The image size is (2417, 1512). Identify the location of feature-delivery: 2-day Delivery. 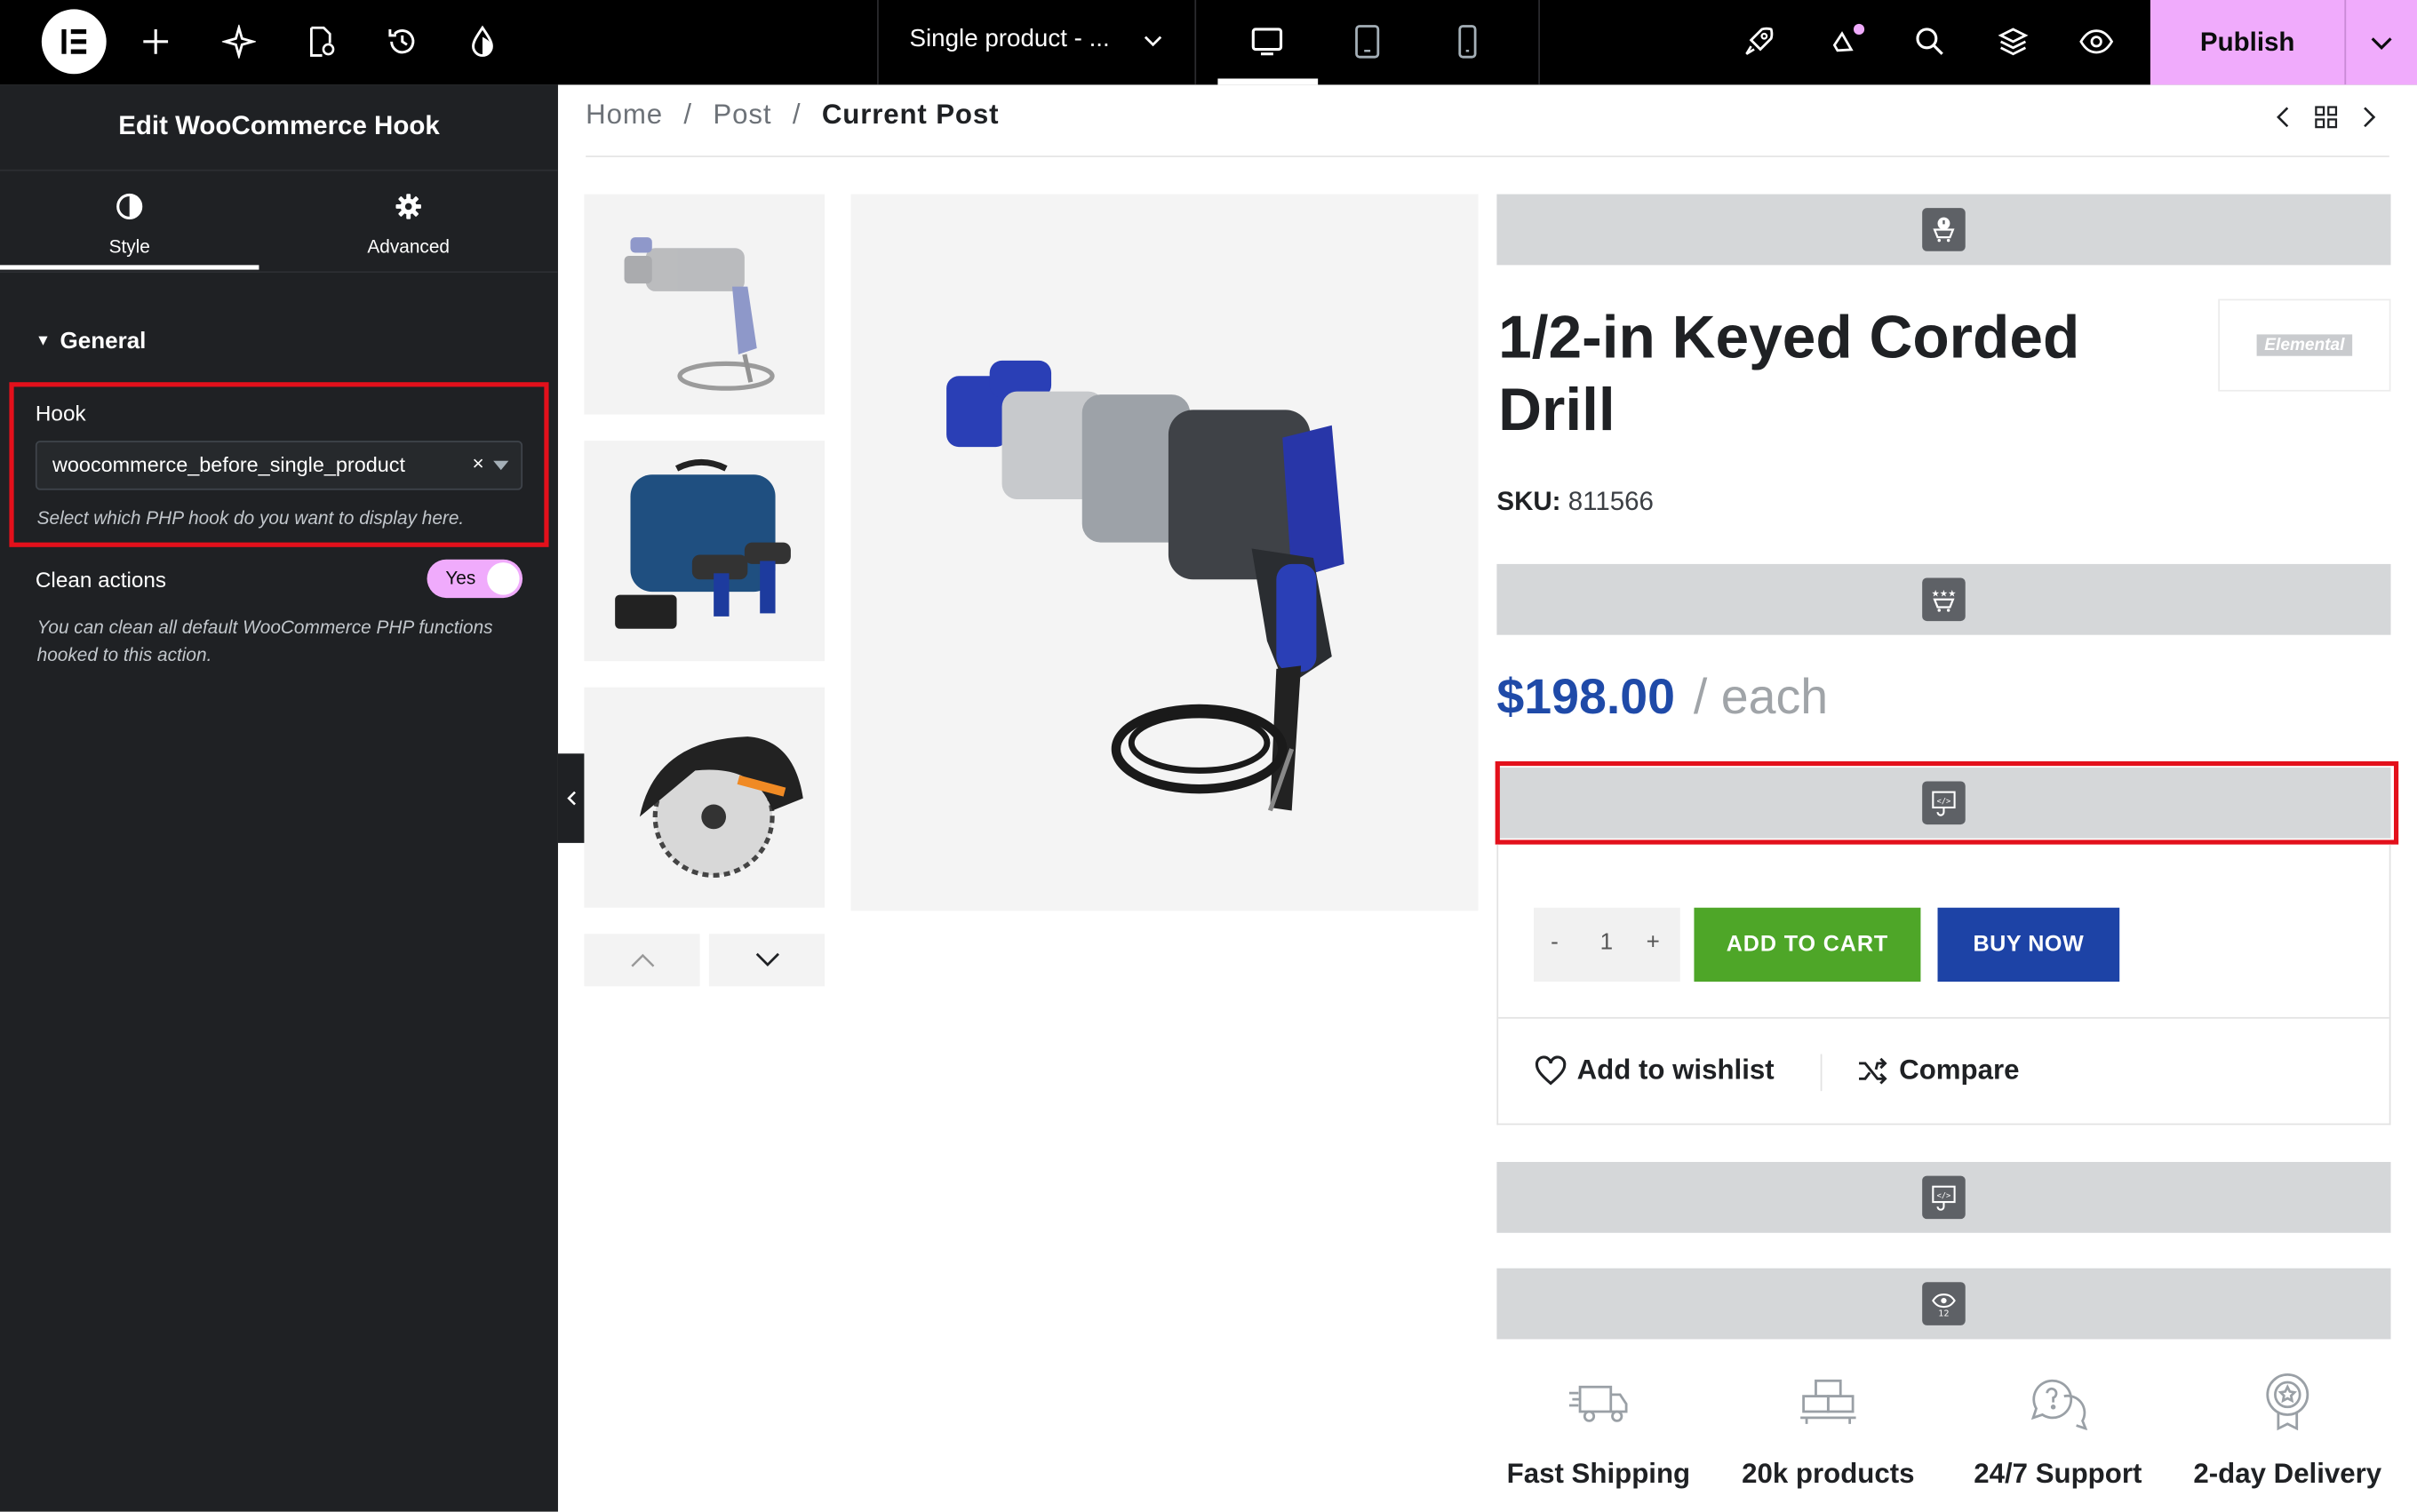
(2287, 1431).